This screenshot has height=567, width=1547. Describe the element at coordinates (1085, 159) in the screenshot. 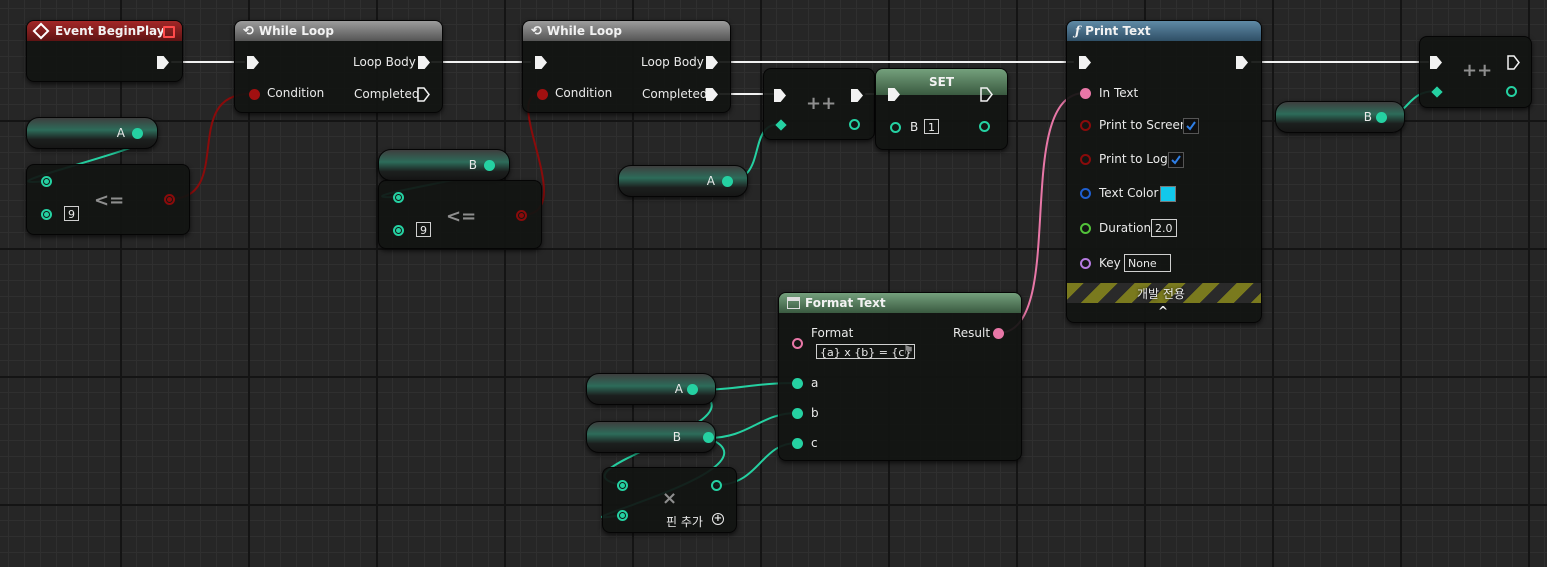

I see `print-to-log-pin` at that location.